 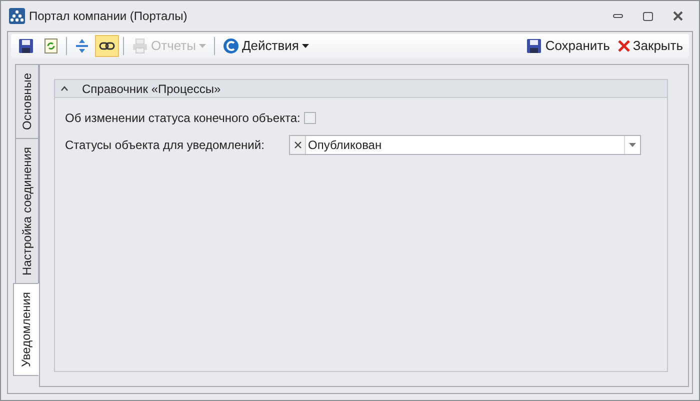 I want to click on window-title: Портал компании (Порталы), so click(x=108, y=16).